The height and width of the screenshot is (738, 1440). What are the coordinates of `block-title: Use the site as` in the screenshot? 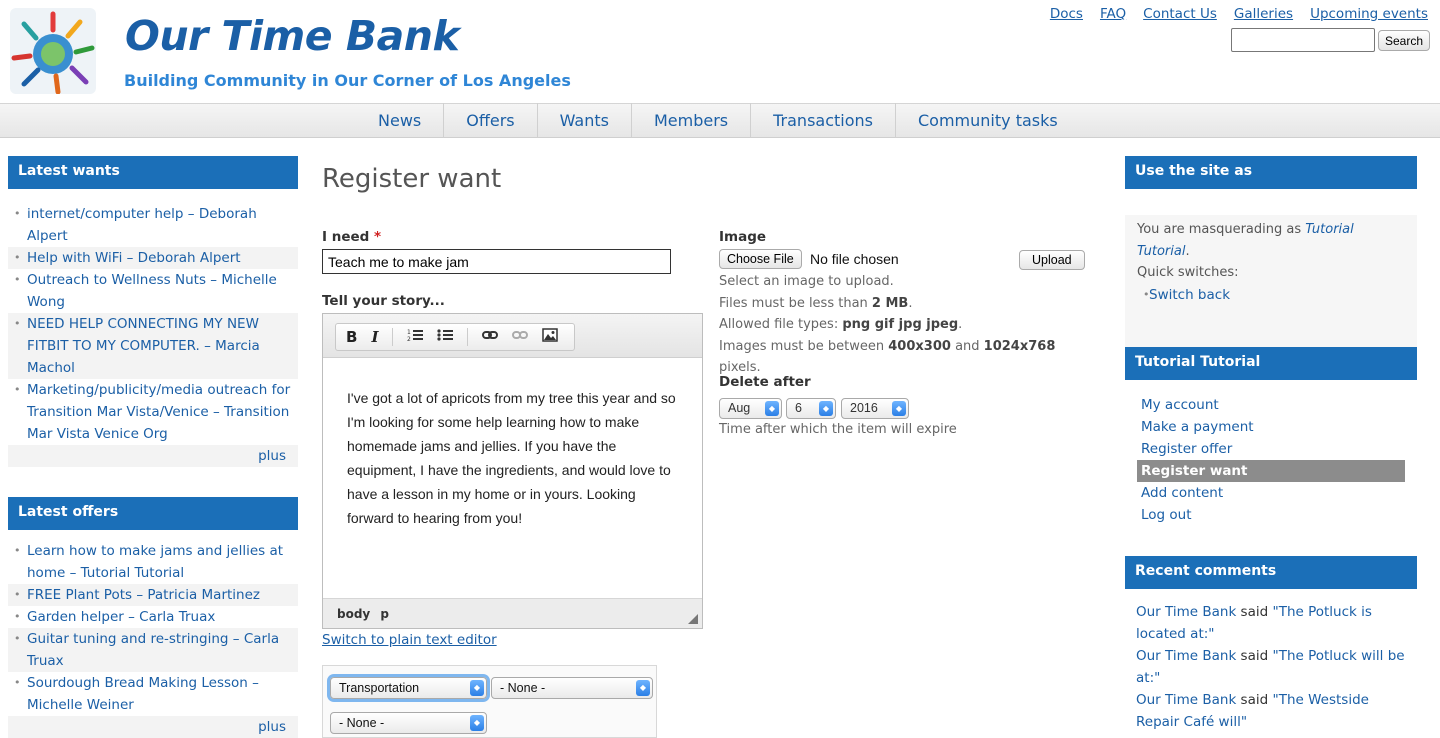 It's located at (1271, 172).